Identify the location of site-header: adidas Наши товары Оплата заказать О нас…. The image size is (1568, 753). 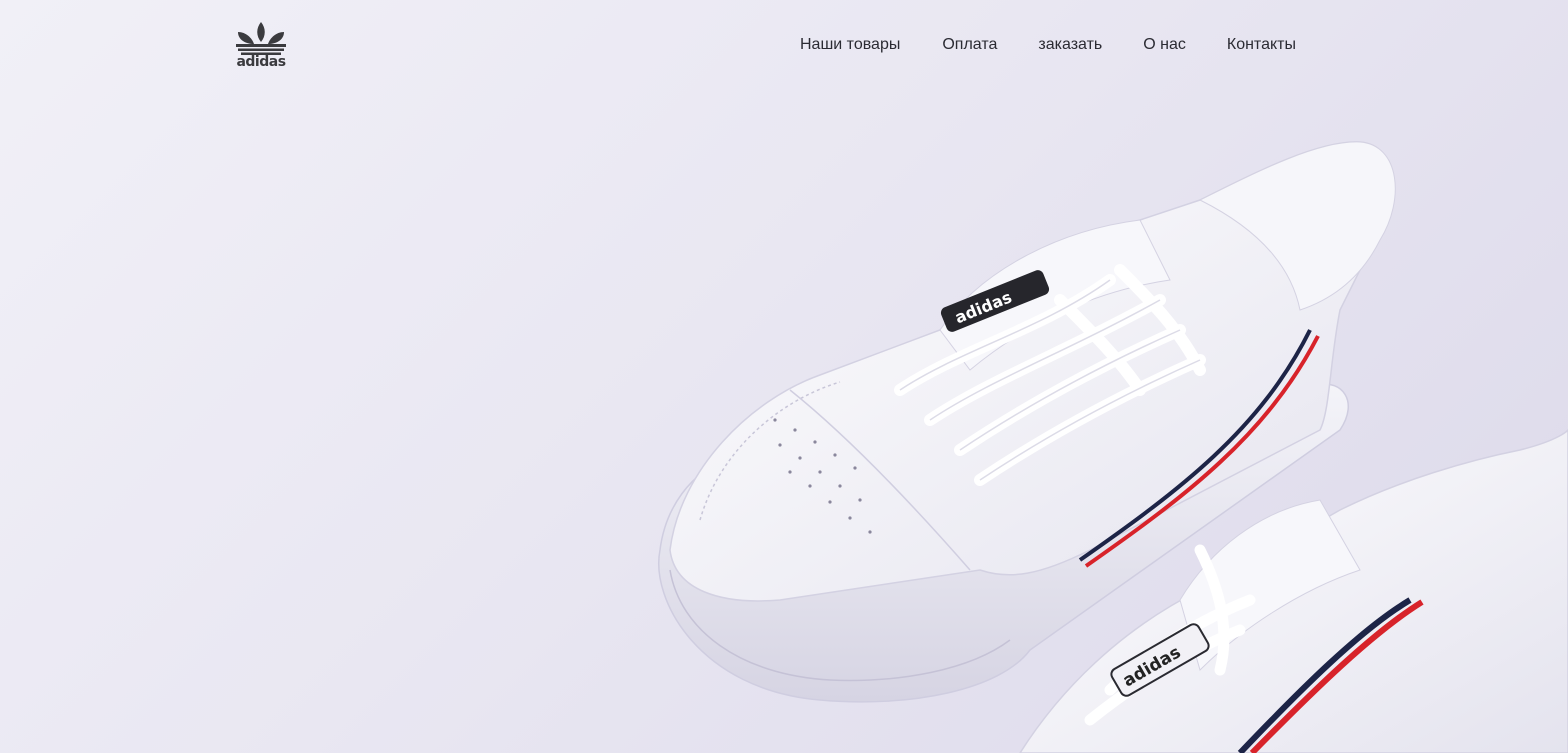
(784, 45).